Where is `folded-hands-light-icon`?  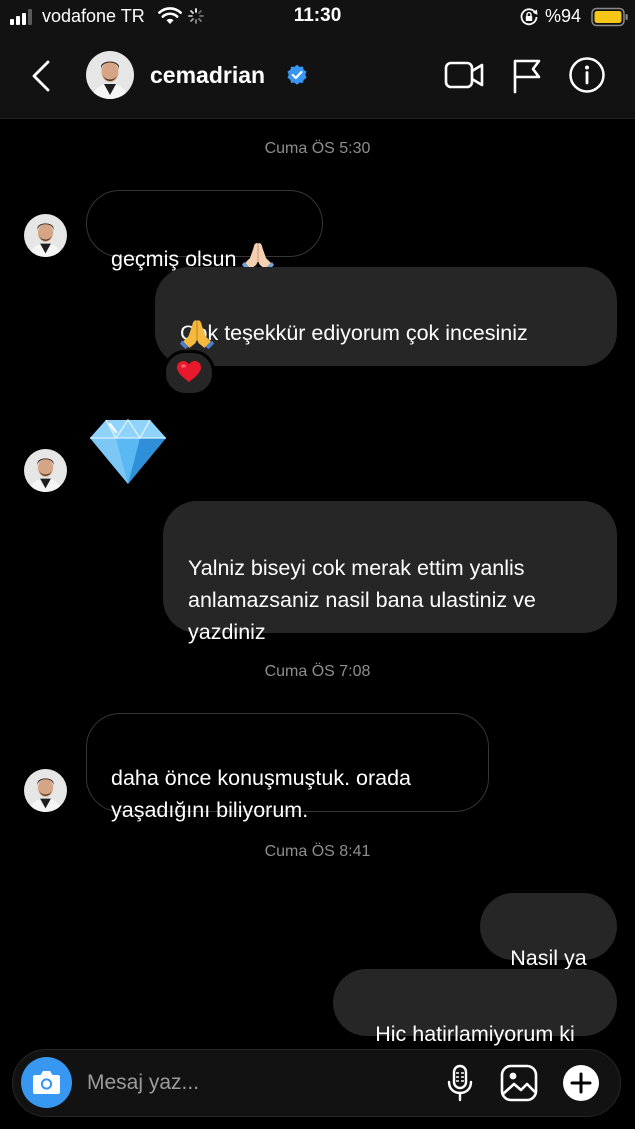 folded-hands-light-icon is located at coordinates (258, 256).